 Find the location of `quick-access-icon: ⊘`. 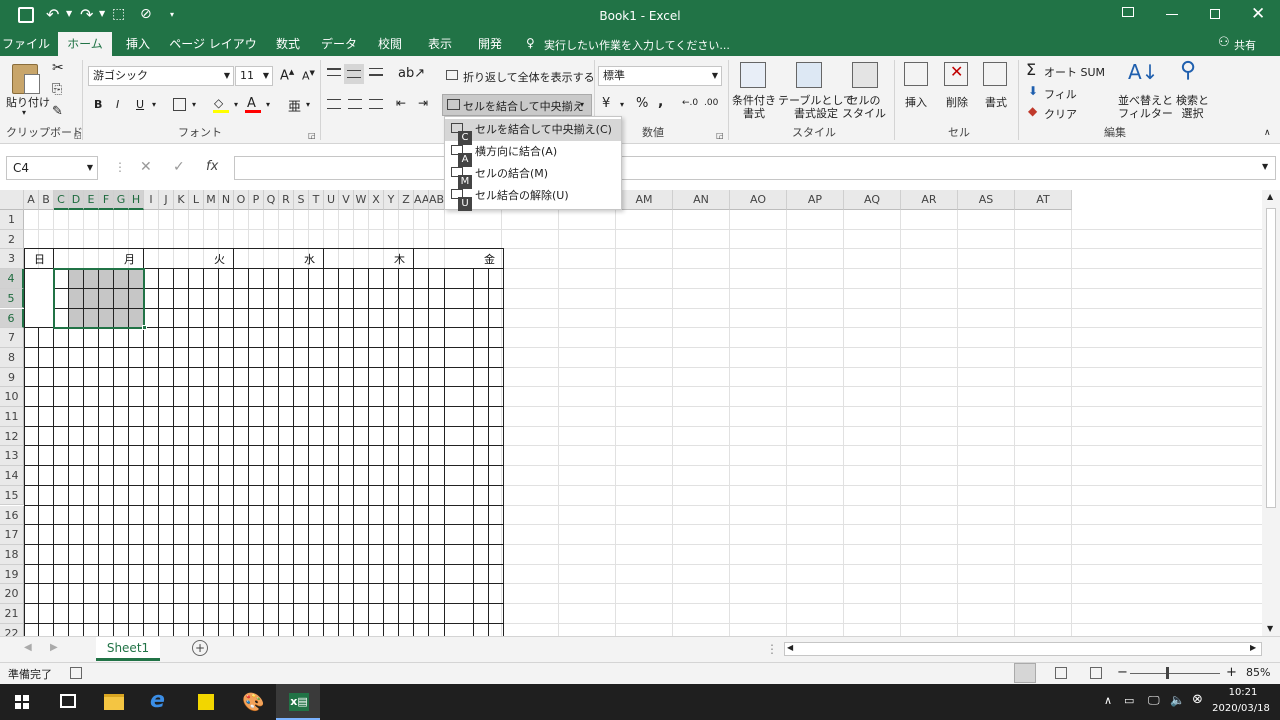

quick-access-icon: ⊘ is located at coordinates (146, 14).